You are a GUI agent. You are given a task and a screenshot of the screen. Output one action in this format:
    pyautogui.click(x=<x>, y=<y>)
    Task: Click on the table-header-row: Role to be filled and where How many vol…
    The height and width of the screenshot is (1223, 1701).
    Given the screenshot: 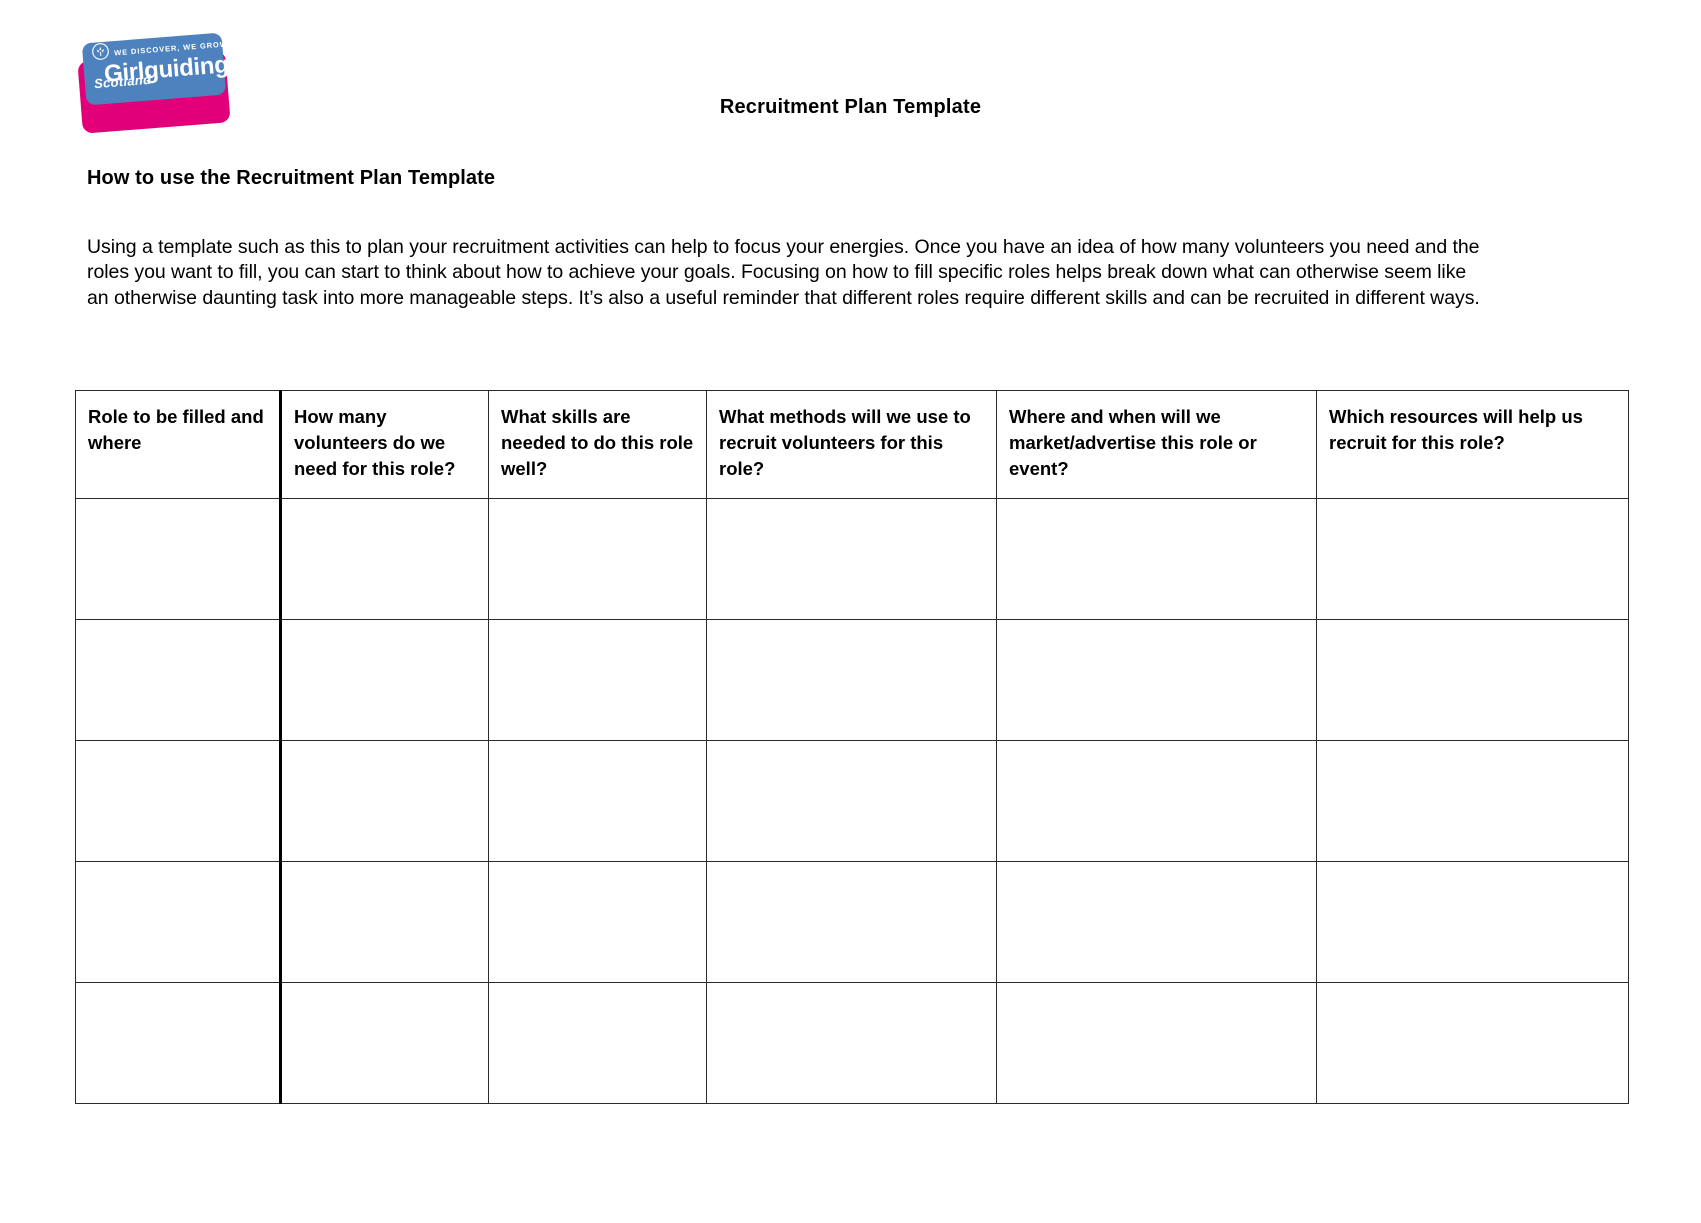 What is the action you would take?
    pyautogui.click(x=852, y=444)
    